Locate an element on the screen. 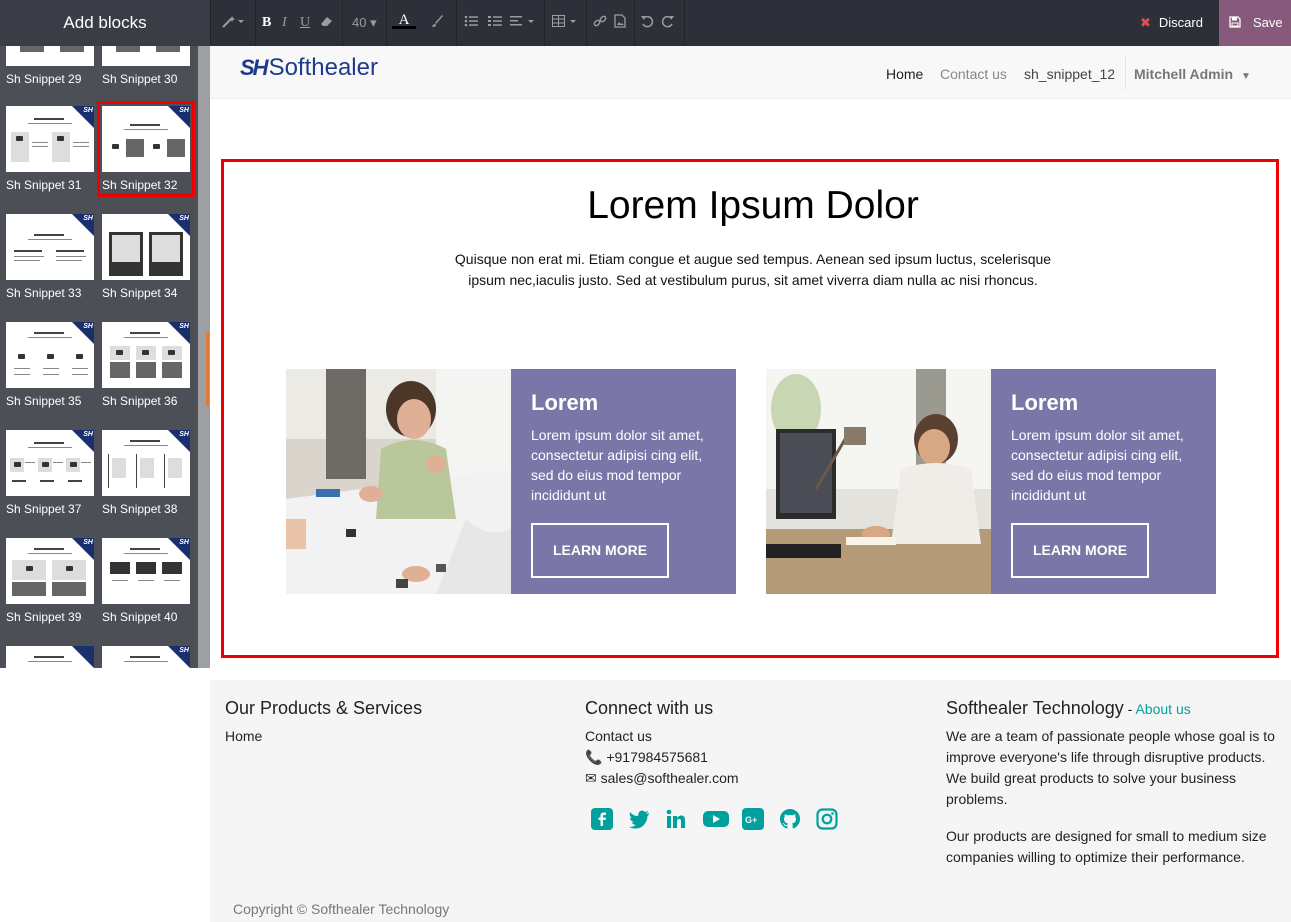 The width and height of the screenshot is (1291, 922). footer-contact-link: Contact us is located at coordinates (618, 736).